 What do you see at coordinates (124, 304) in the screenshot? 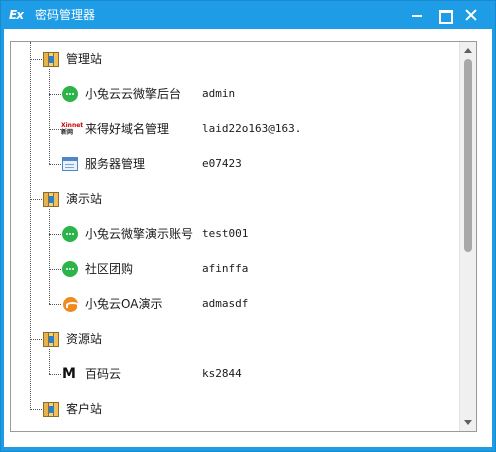
I see `item-name: 小兔云OA演示` at bounding box center [124, 304].